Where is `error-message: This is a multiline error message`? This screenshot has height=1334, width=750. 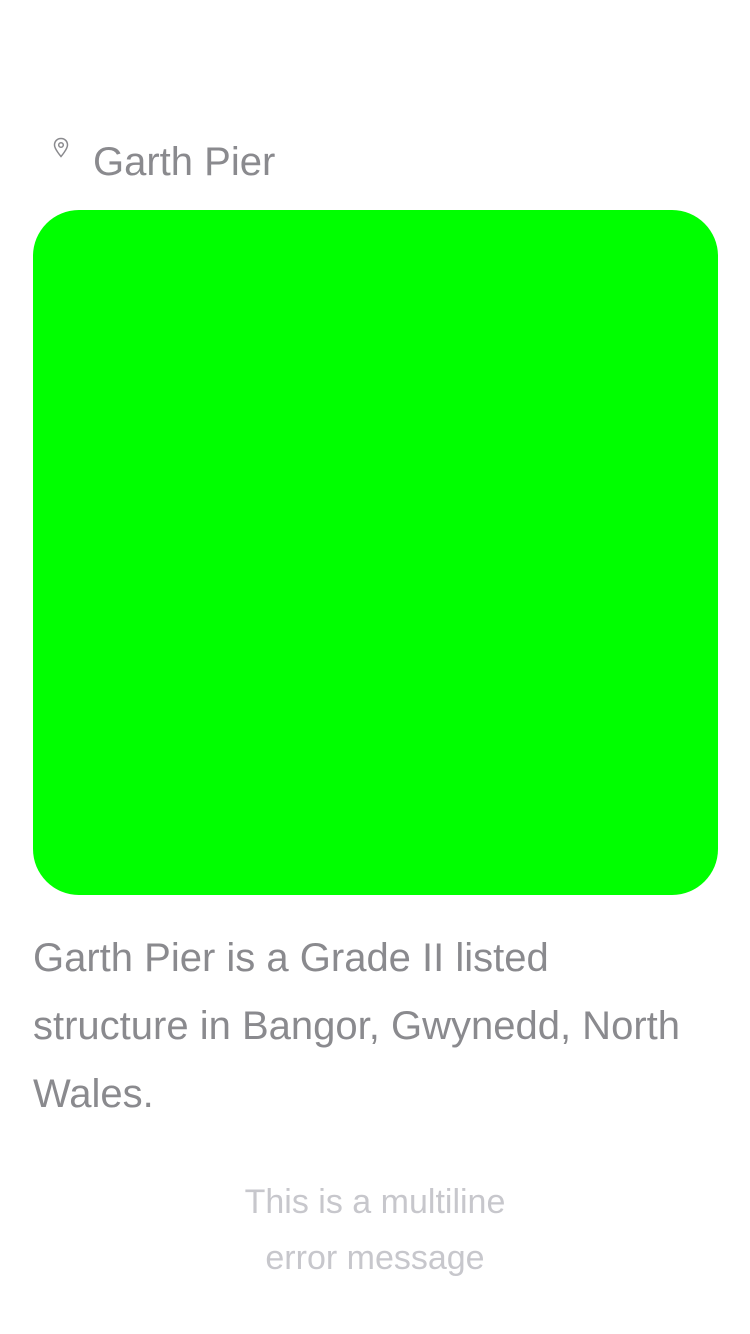 error-message: This is a multiline error message is located at coordinates (375, 1230).